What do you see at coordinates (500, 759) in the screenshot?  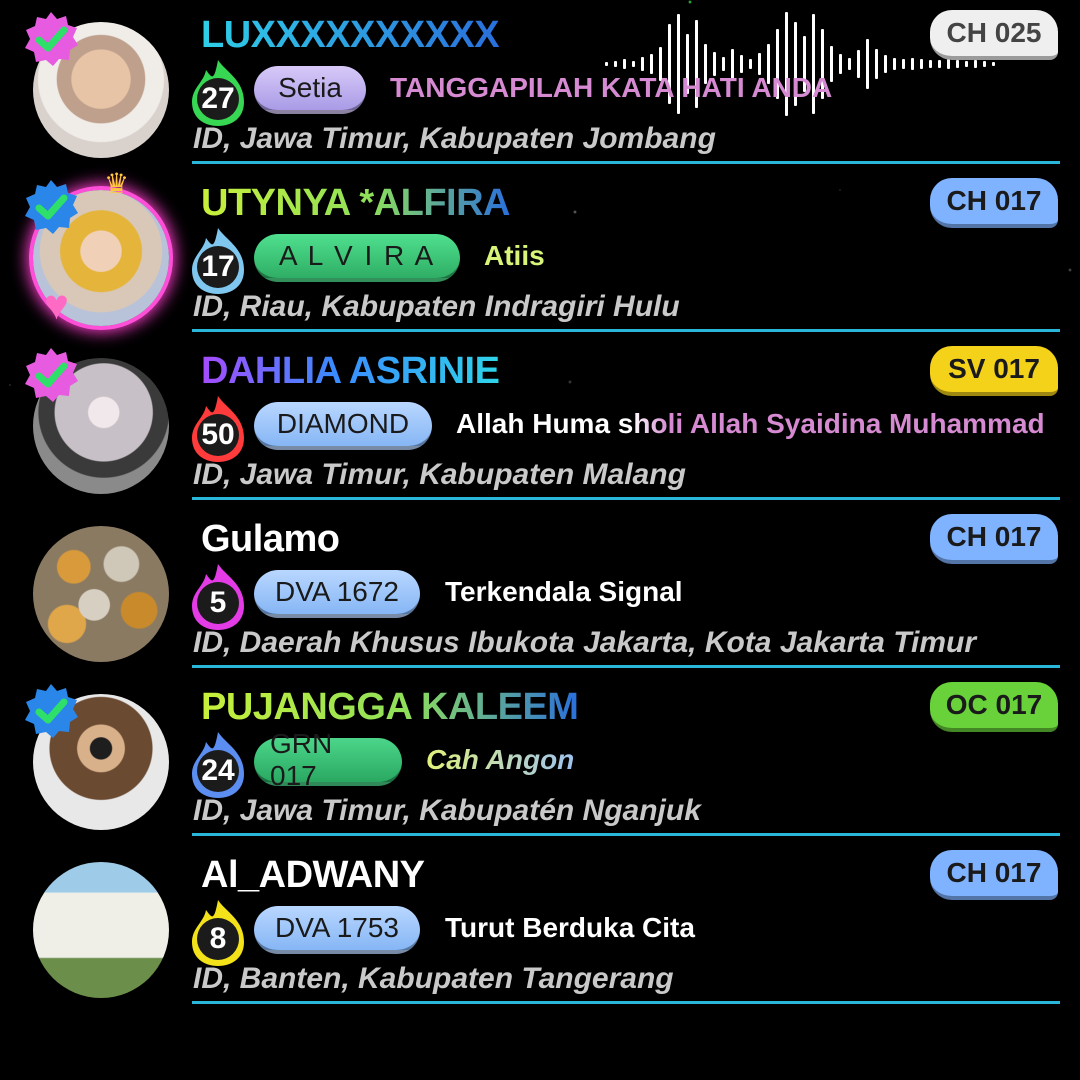 I see `message-text: Cah Angon` at bounding box center [500, 759].